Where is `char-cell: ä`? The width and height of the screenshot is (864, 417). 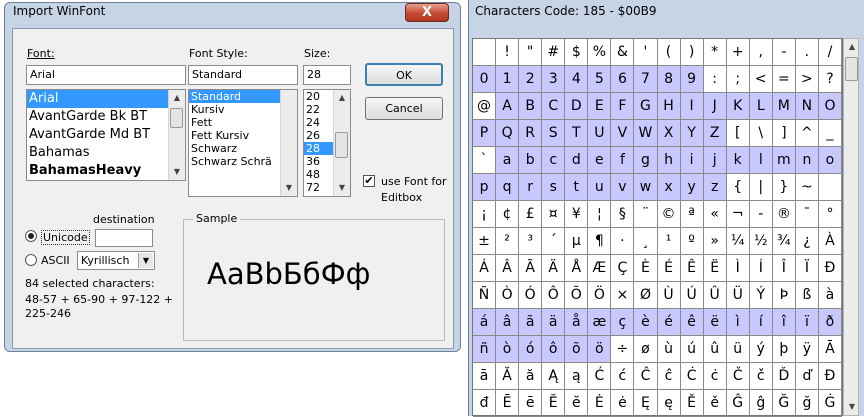 char-cell: ä is located at coordinates (554, 322).